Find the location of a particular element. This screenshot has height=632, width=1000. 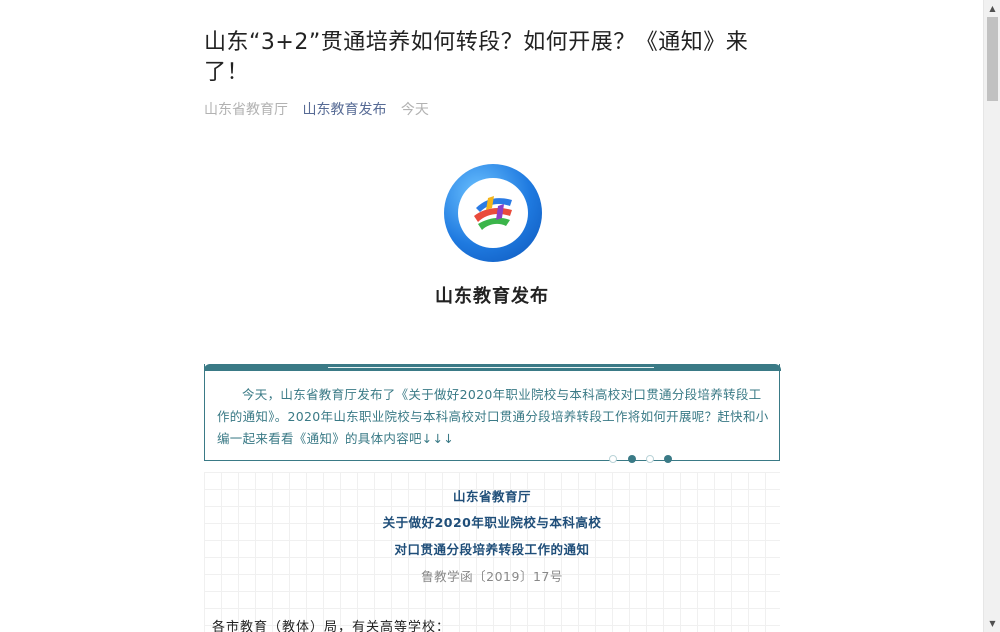

logo-inner-circle is located at coordinates (493, 213).